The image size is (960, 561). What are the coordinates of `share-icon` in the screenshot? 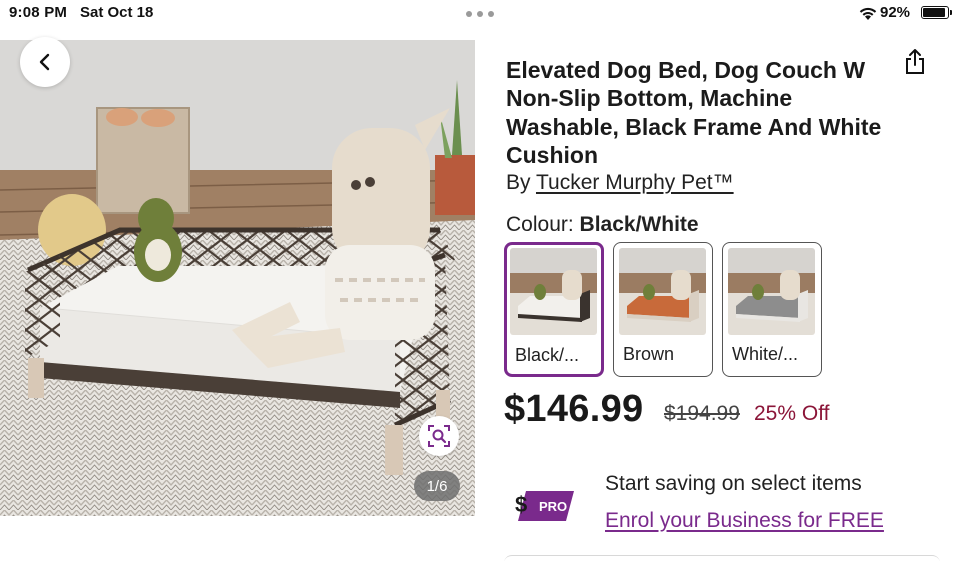 It's located at (915, 62).